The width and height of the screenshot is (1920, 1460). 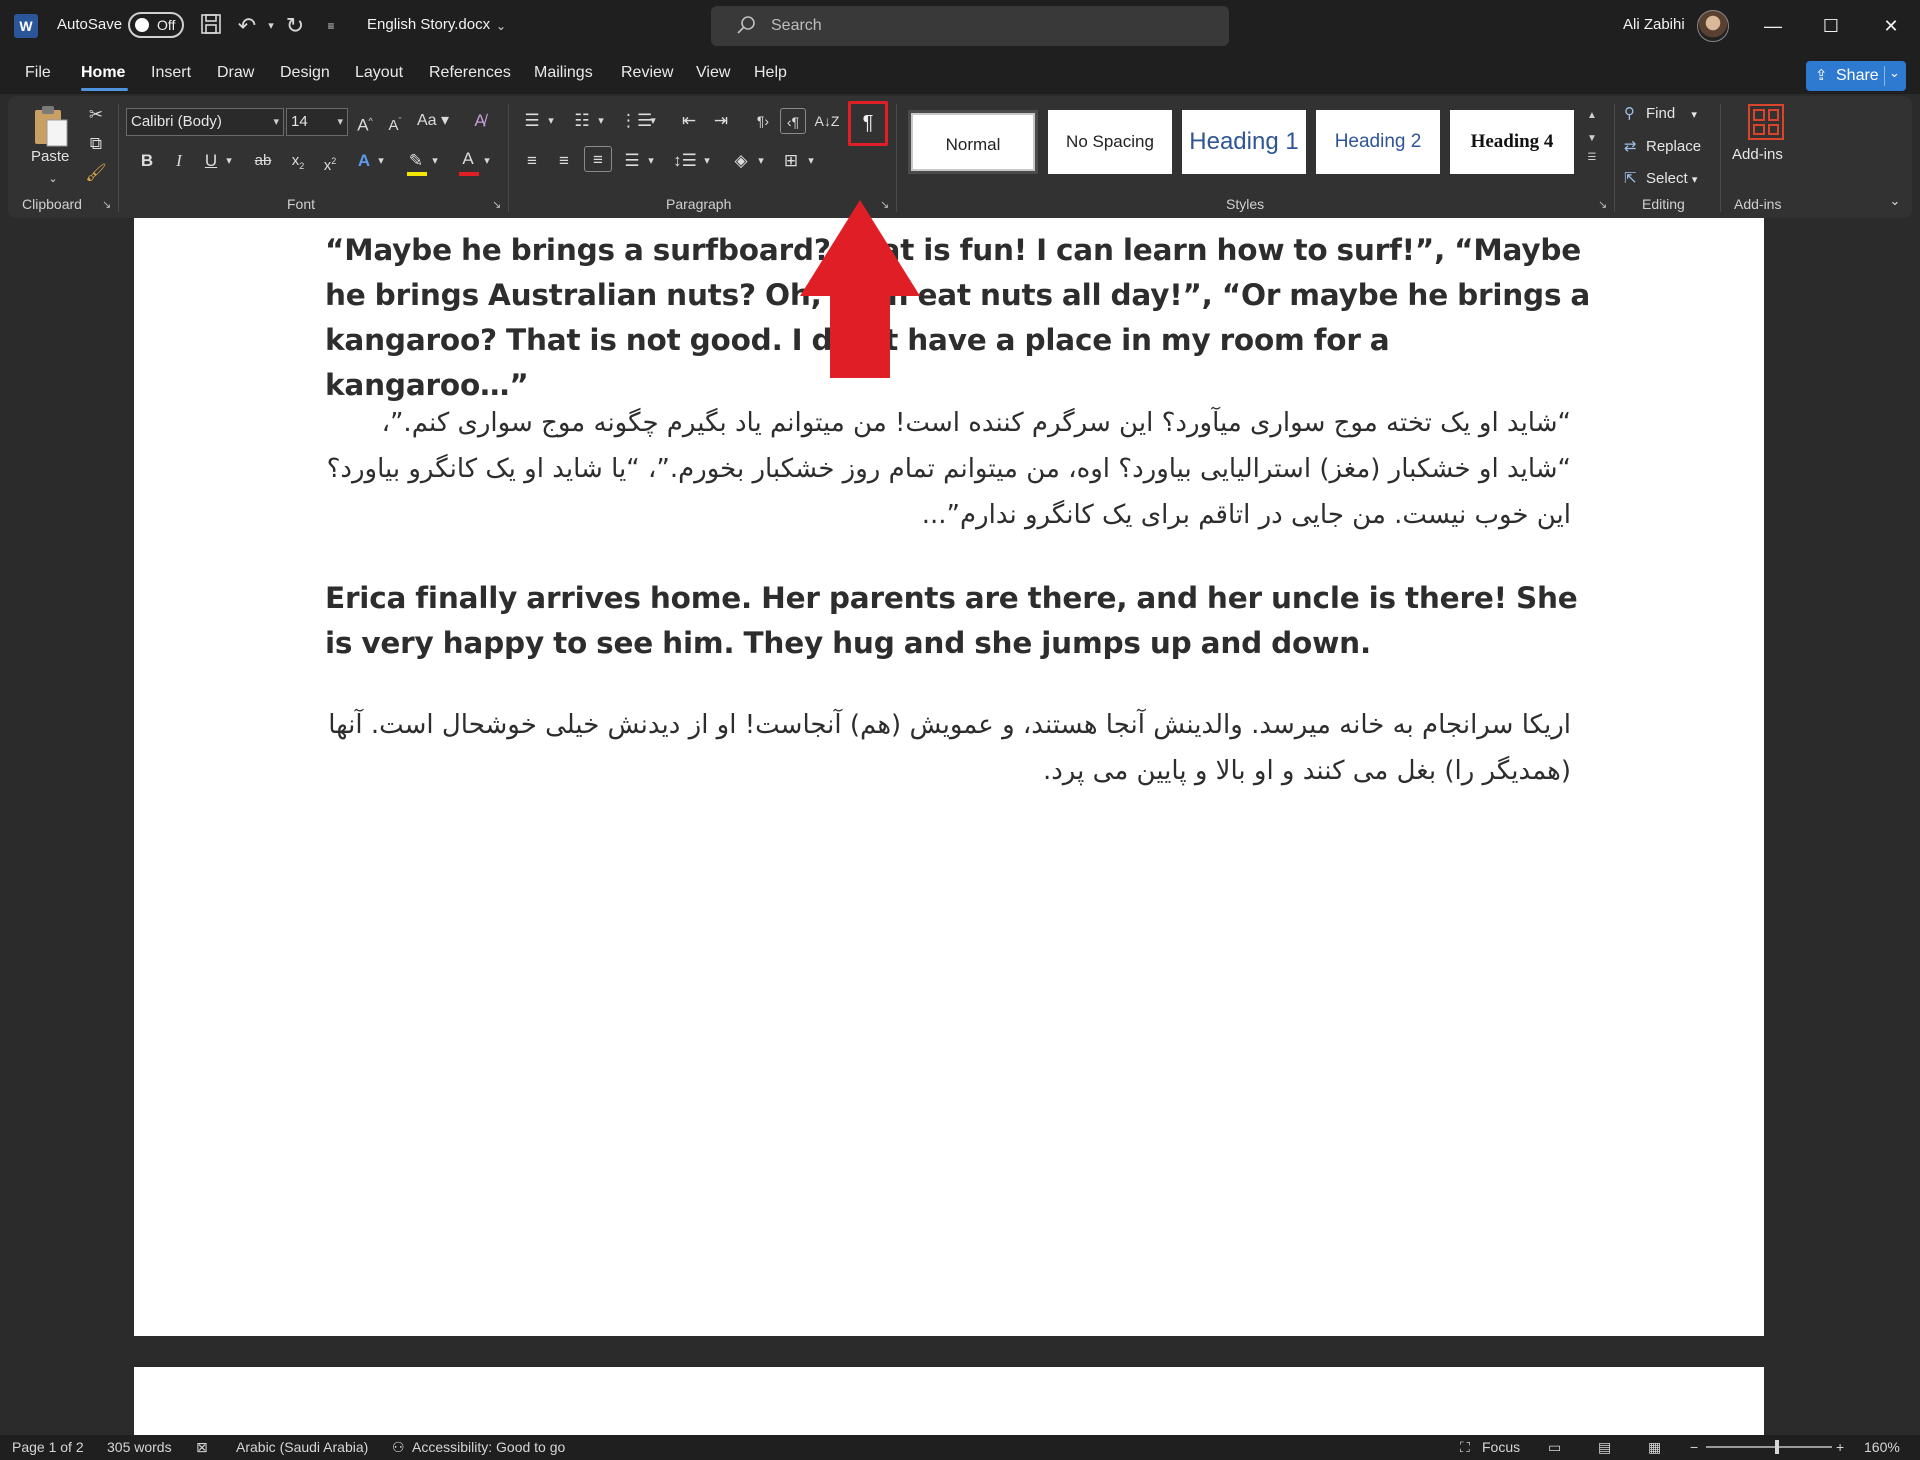 I want to click on addins-button-label: Add-ins, so click(x=1757, y=154).